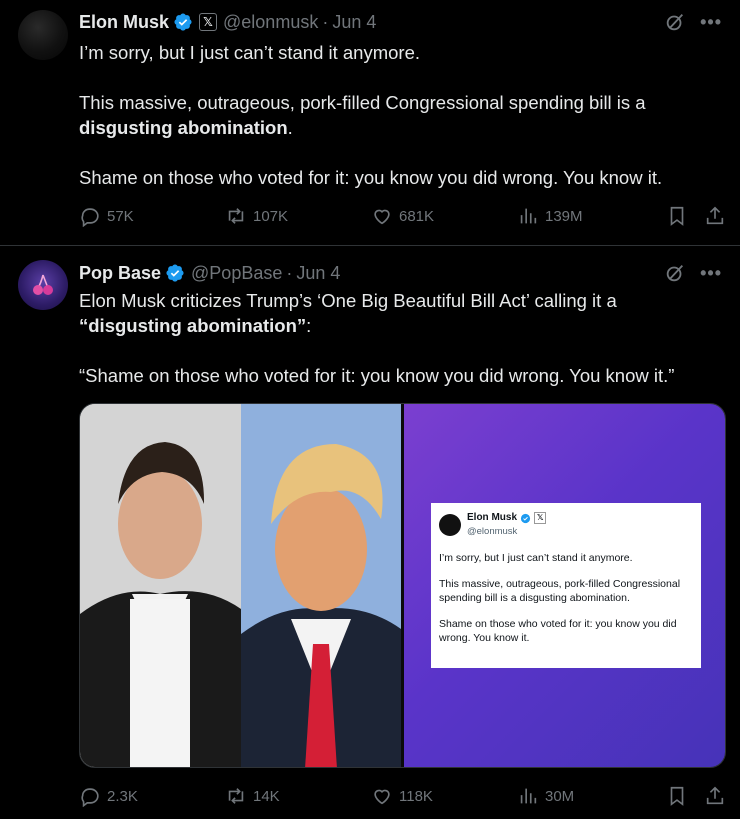 Image resolution: width=740 pixels, height=819 pixels. What do you see at coordinates (444, 796) in the screenshot?
I see `like-button: 118K` at bounding box center [444, 796].